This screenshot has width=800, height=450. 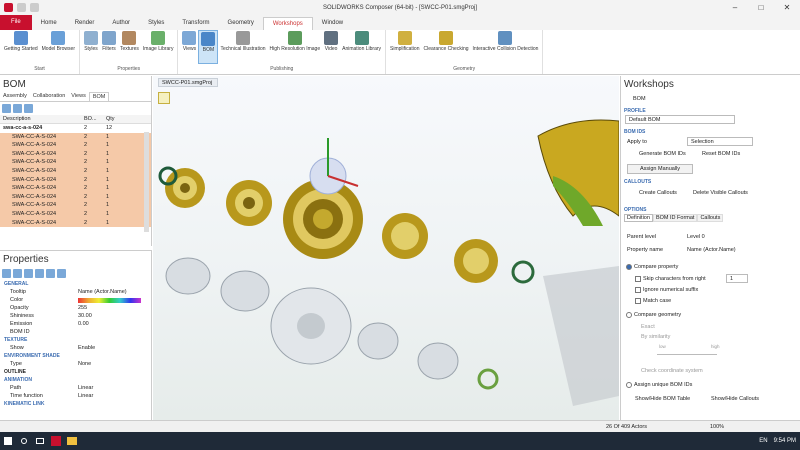 I want to click on clearance-checking-button: Clearance Checking, so click(x=445, y=47).